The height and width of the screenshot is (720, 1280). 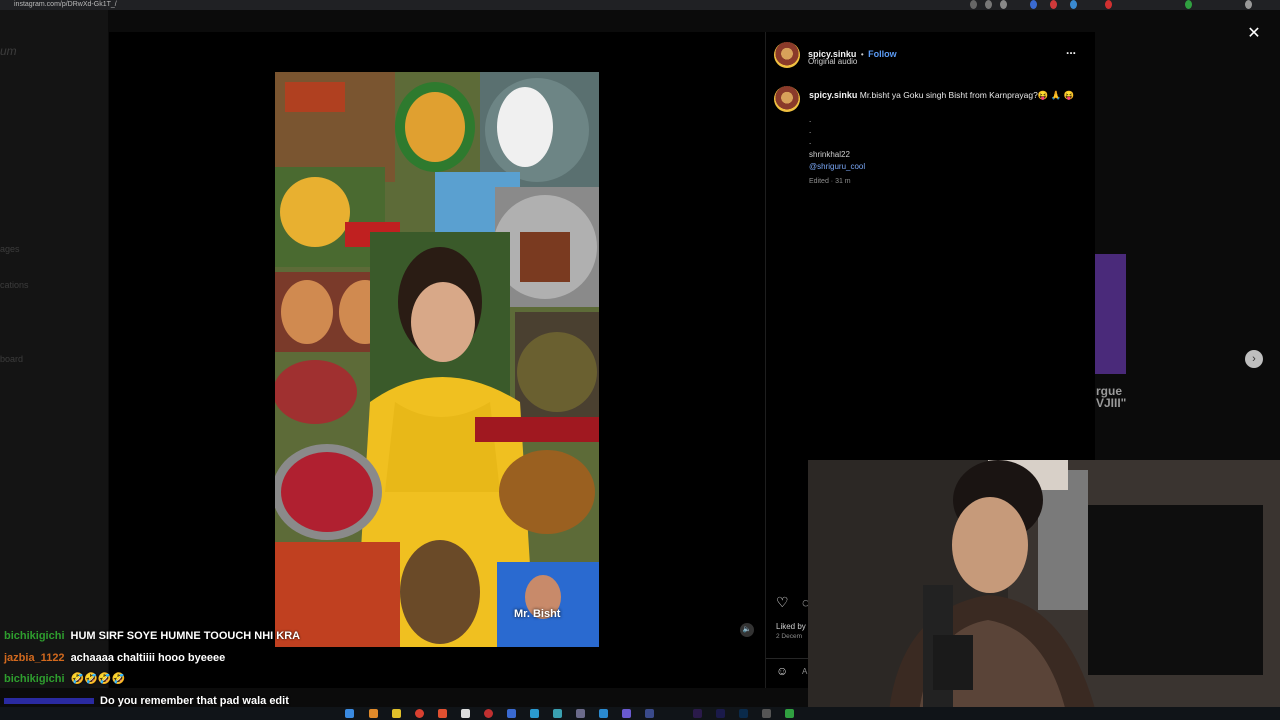 What do you see at coordinates (1110, 314) in the screenshot?
I see `background-thumbnail` at bounding box center [1110, 314].